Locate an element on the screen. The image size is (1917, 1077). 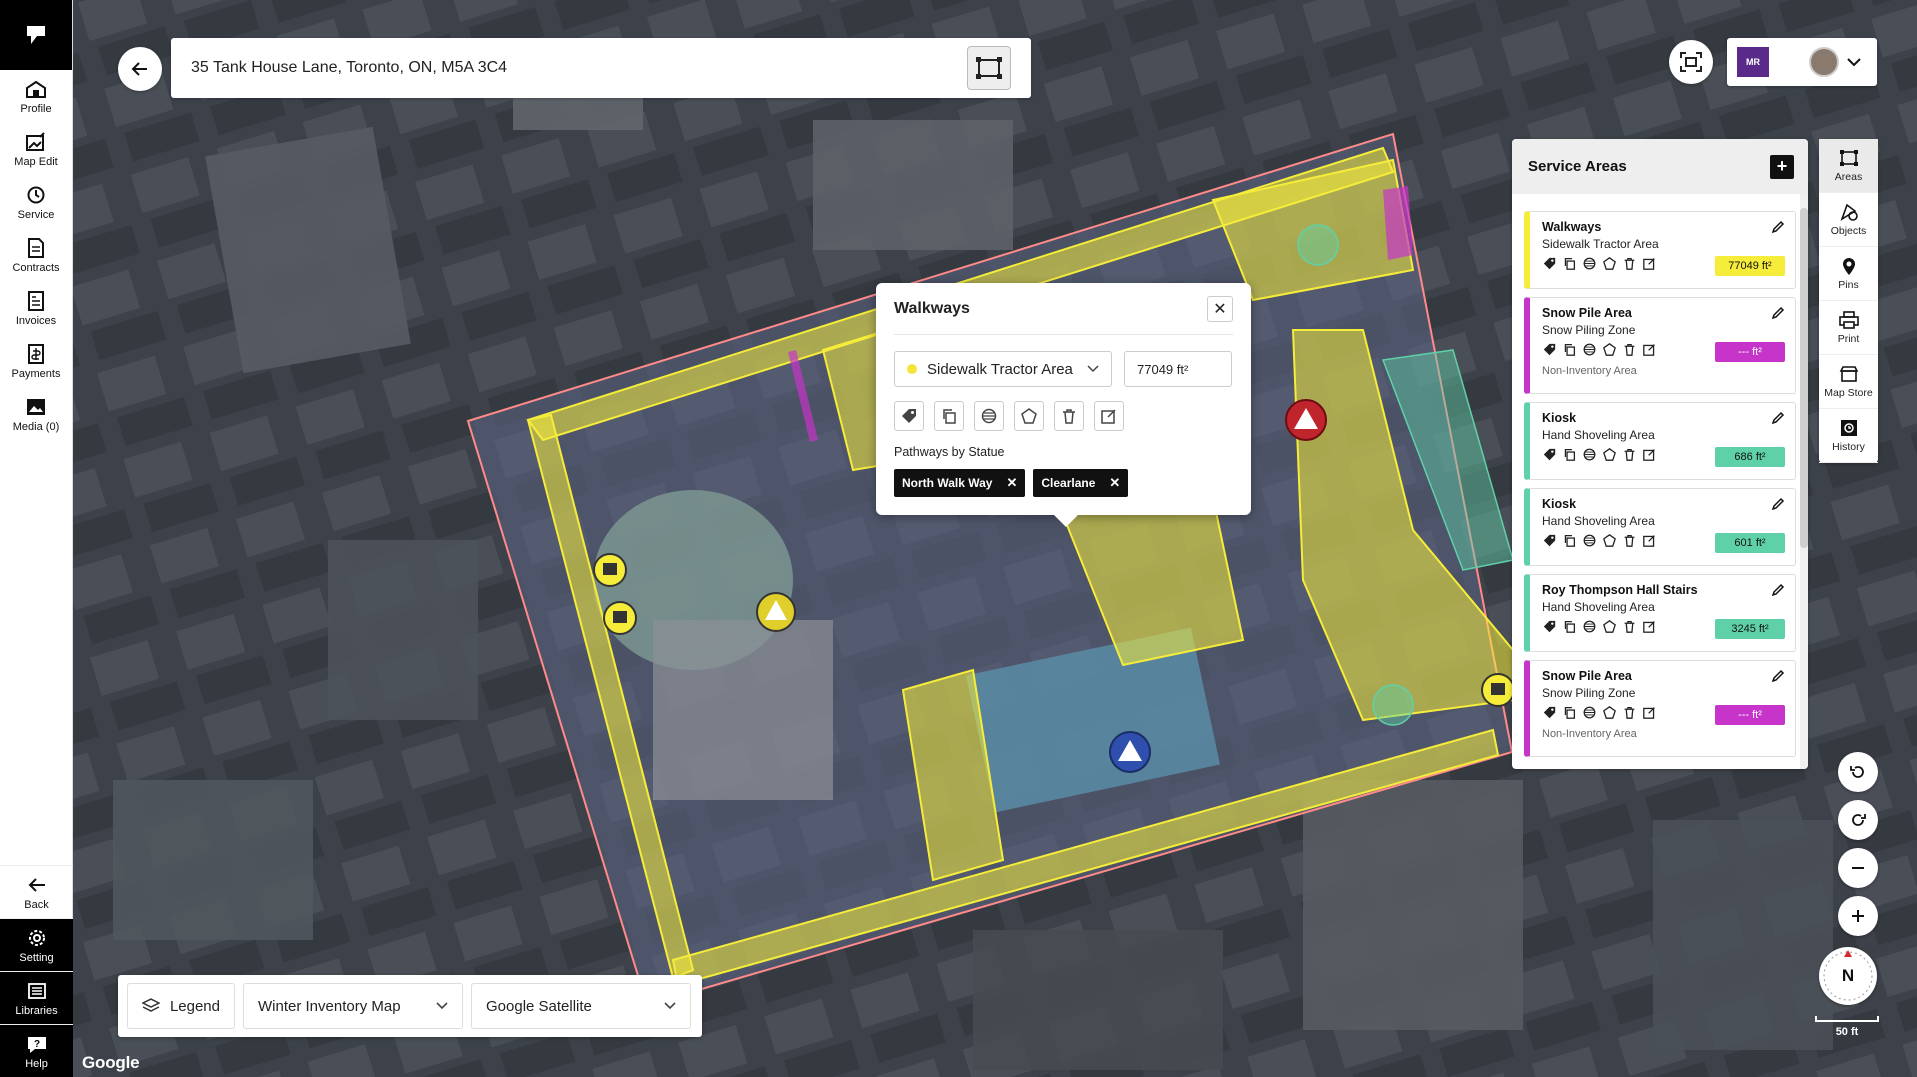
copy-button is located at coordinates (949, 416).